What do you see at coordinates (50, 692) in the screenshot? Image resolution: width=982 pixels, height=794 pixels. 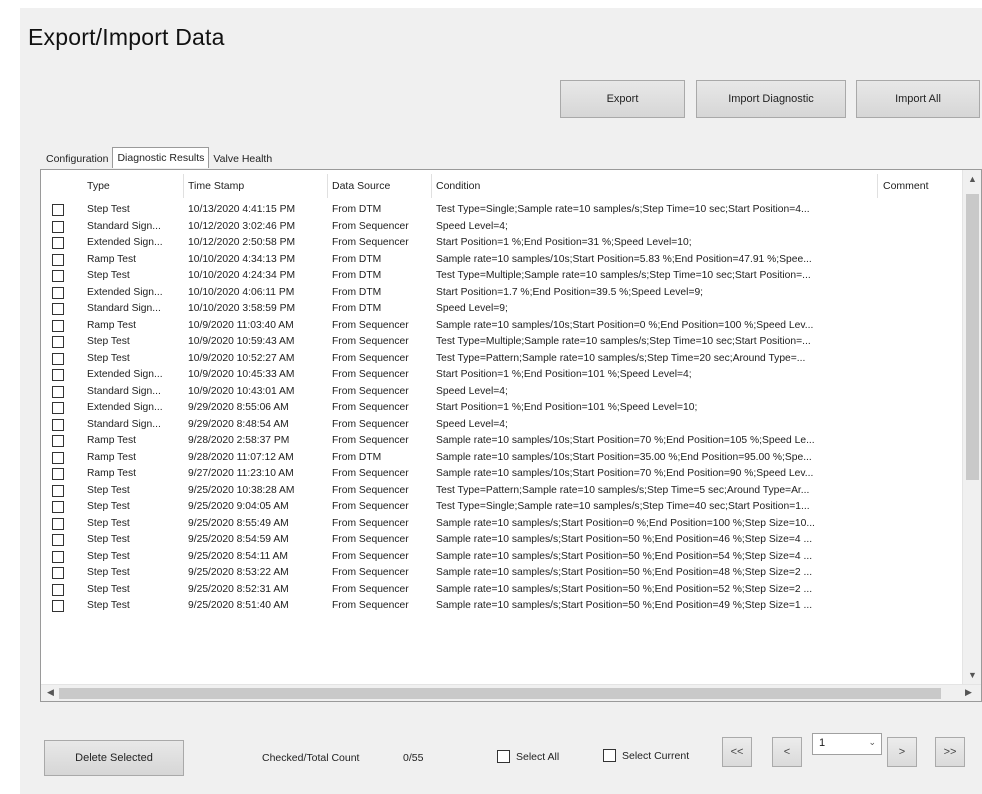 I see `scroll-left-icon: ◀` at bounding box center [50, 692].